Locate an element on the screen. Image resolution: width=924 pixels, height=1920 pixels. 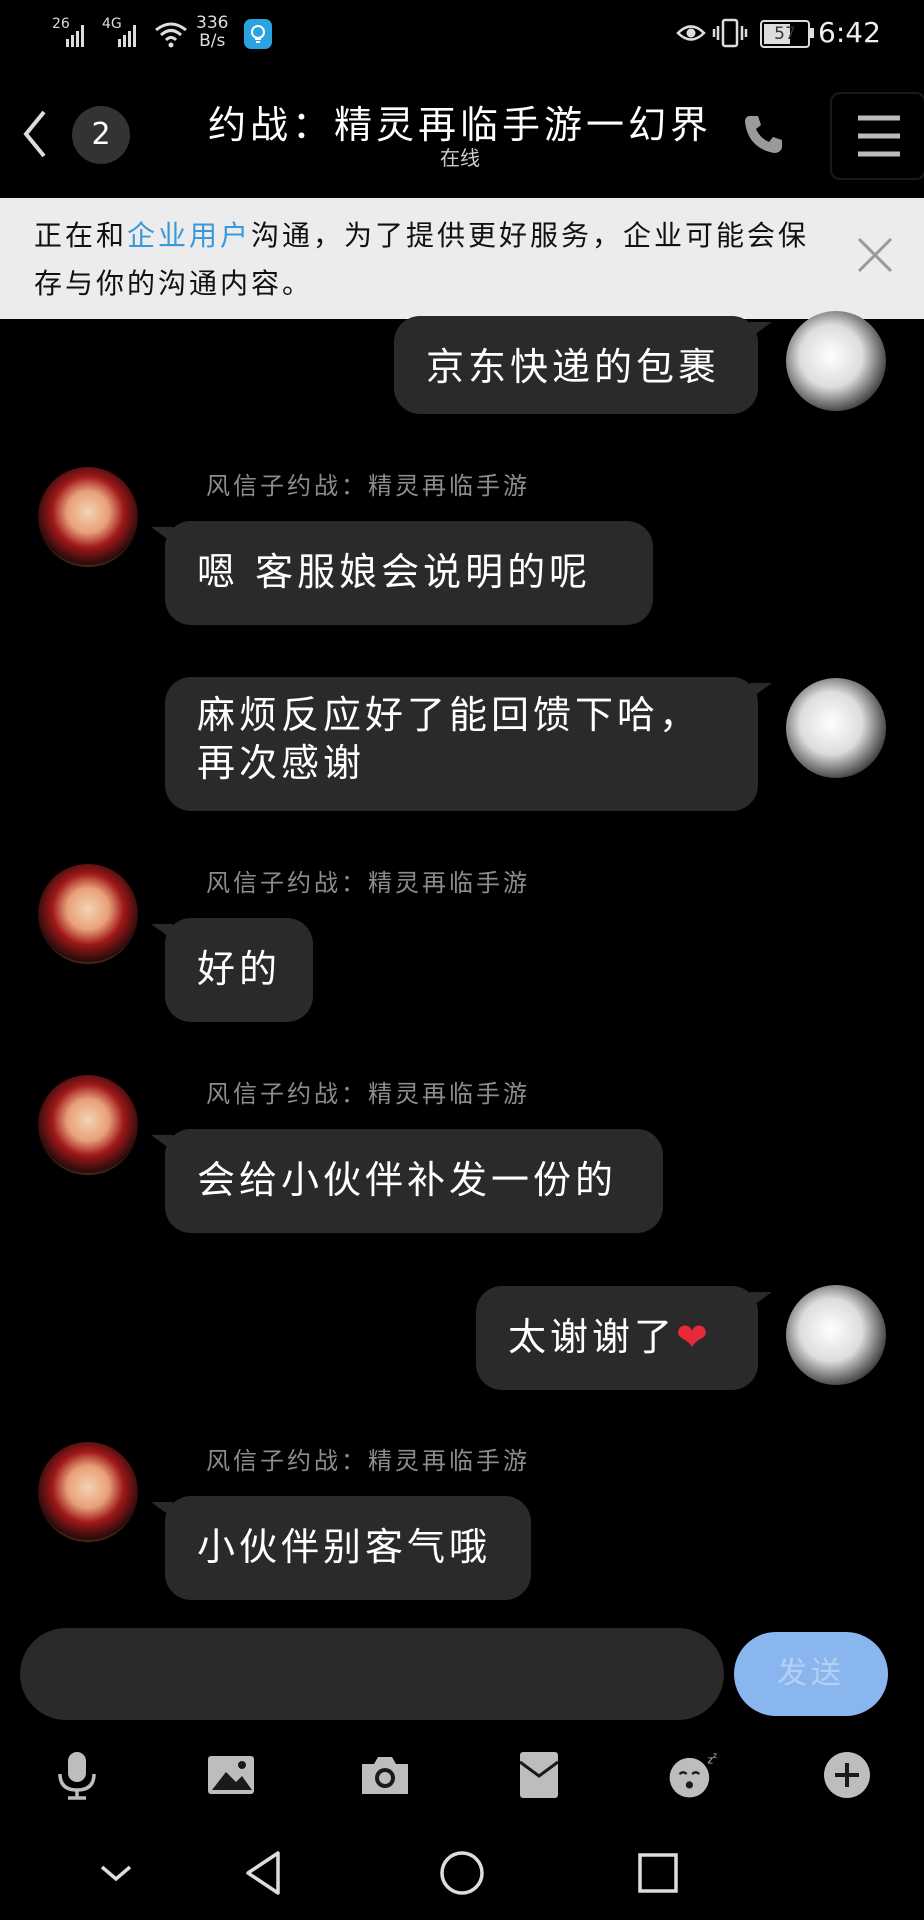
net-speed-value: 336 is located at coordinates (212, 23).